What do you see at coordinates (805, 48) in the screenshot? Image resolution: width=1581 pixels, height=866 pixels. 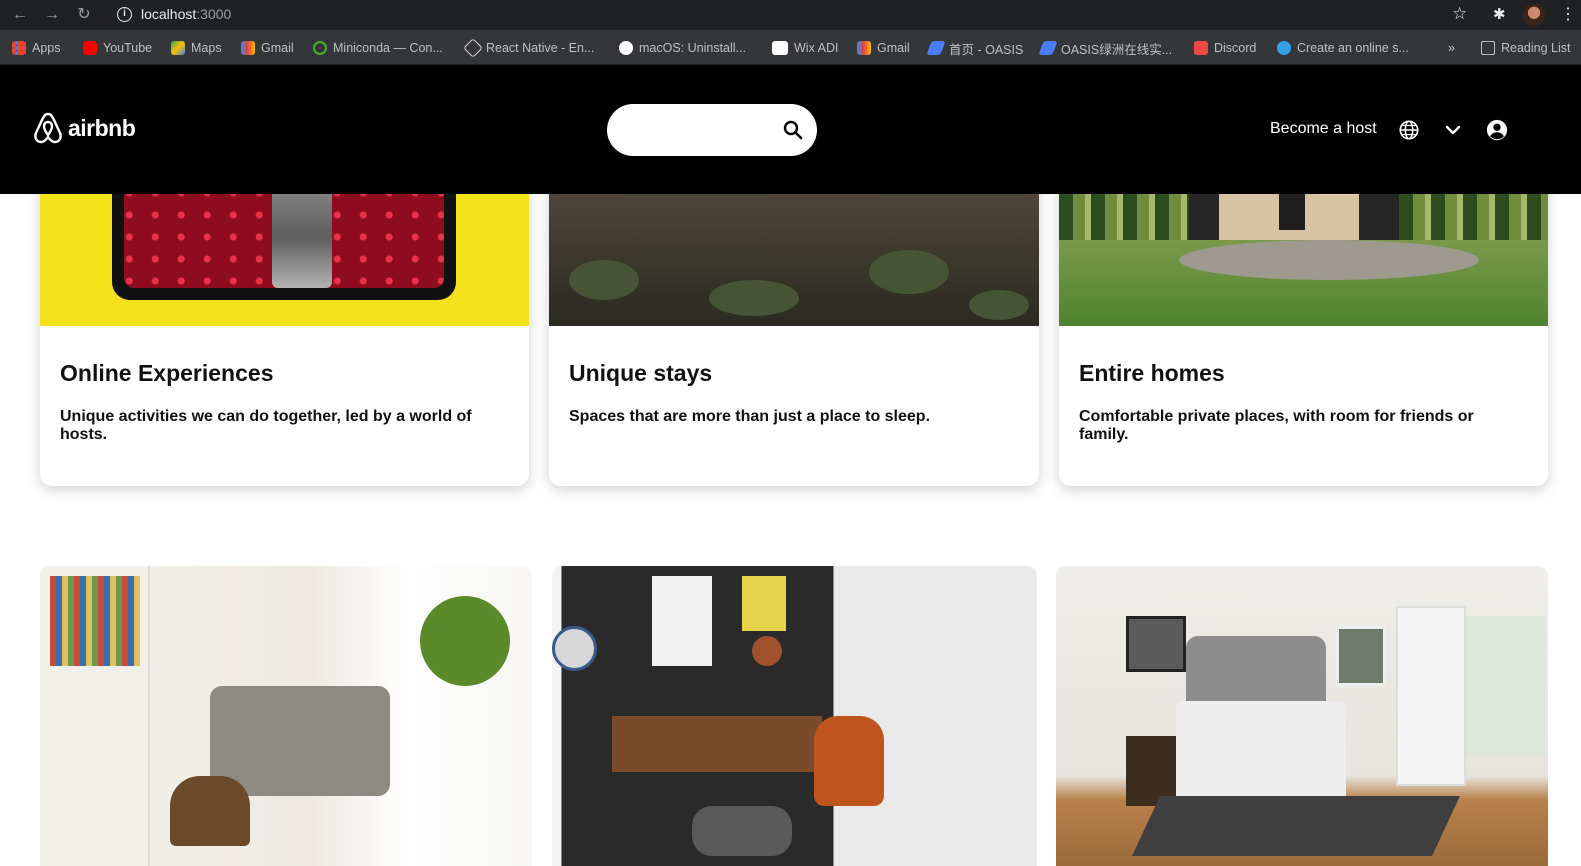 I see `bookmark-wix-adi: Wix ADI` at bounding box center [805, 48].